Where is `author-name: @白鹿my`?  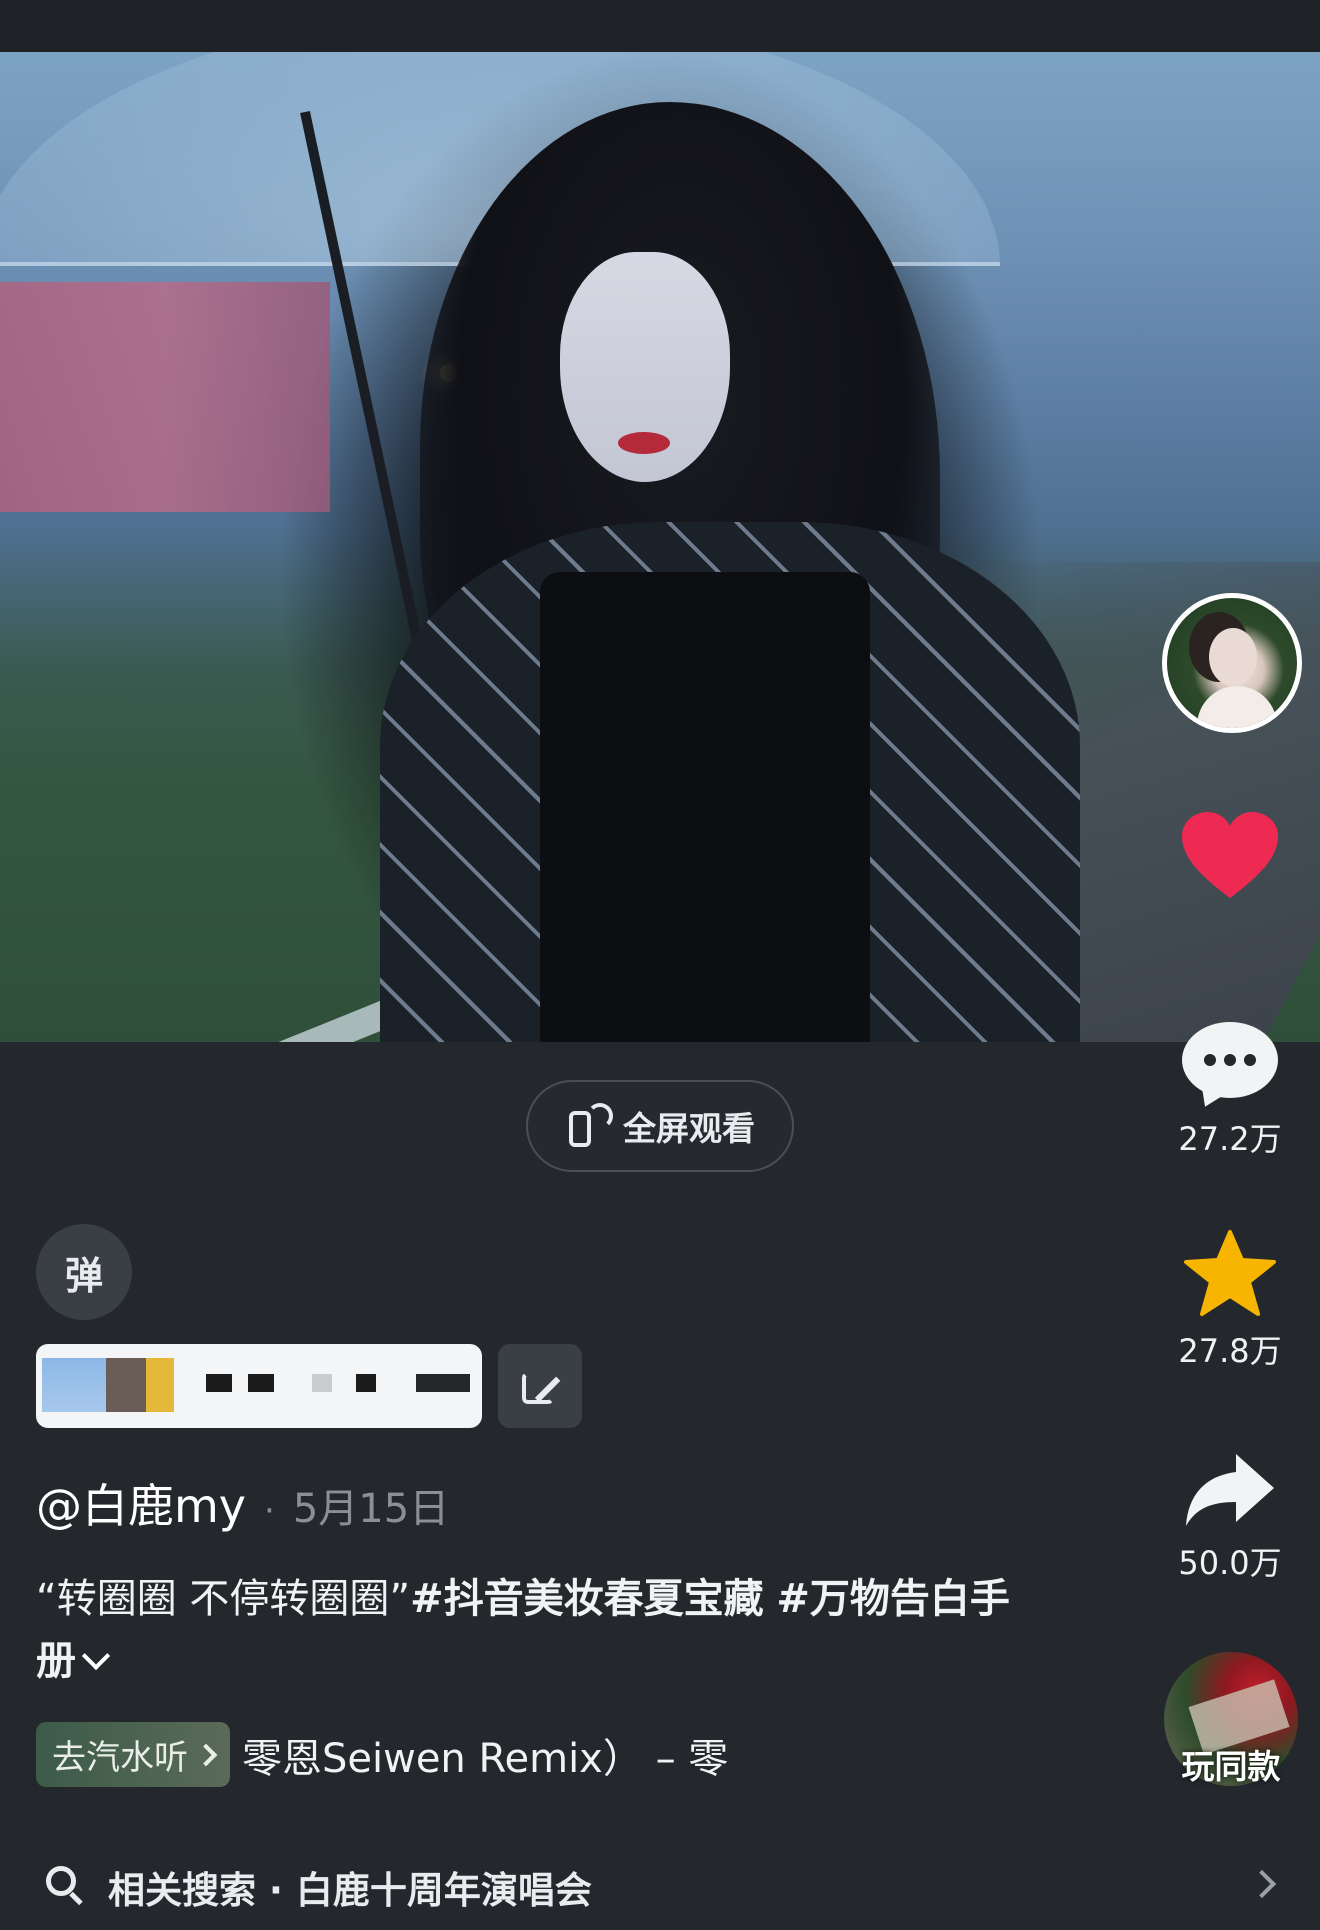
author-name: @白鹿my is located at coordinates (141, 1503).